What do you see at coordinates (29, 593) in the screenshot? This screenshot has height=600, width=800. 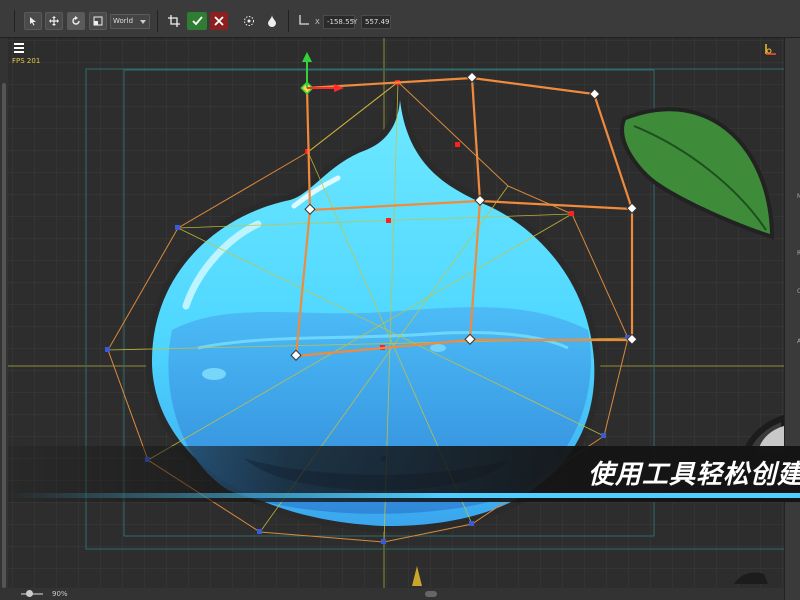 I see `zoom-slider-knob` at bounding box center [29, 593].